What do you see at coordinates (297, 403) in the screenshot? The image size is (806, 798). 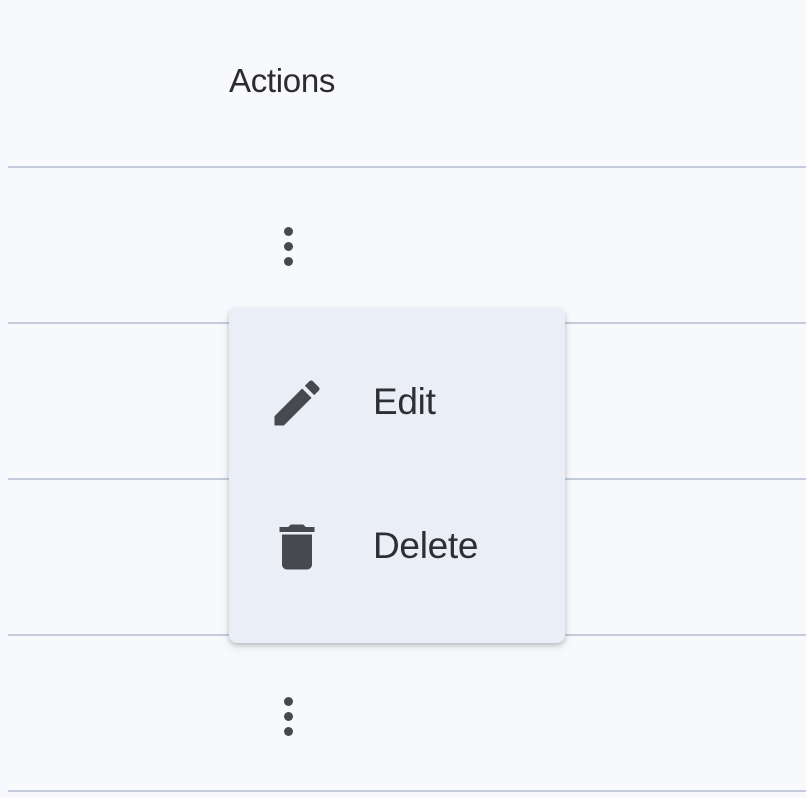 I see `pencil-icon` at bounding box center [297, 403].